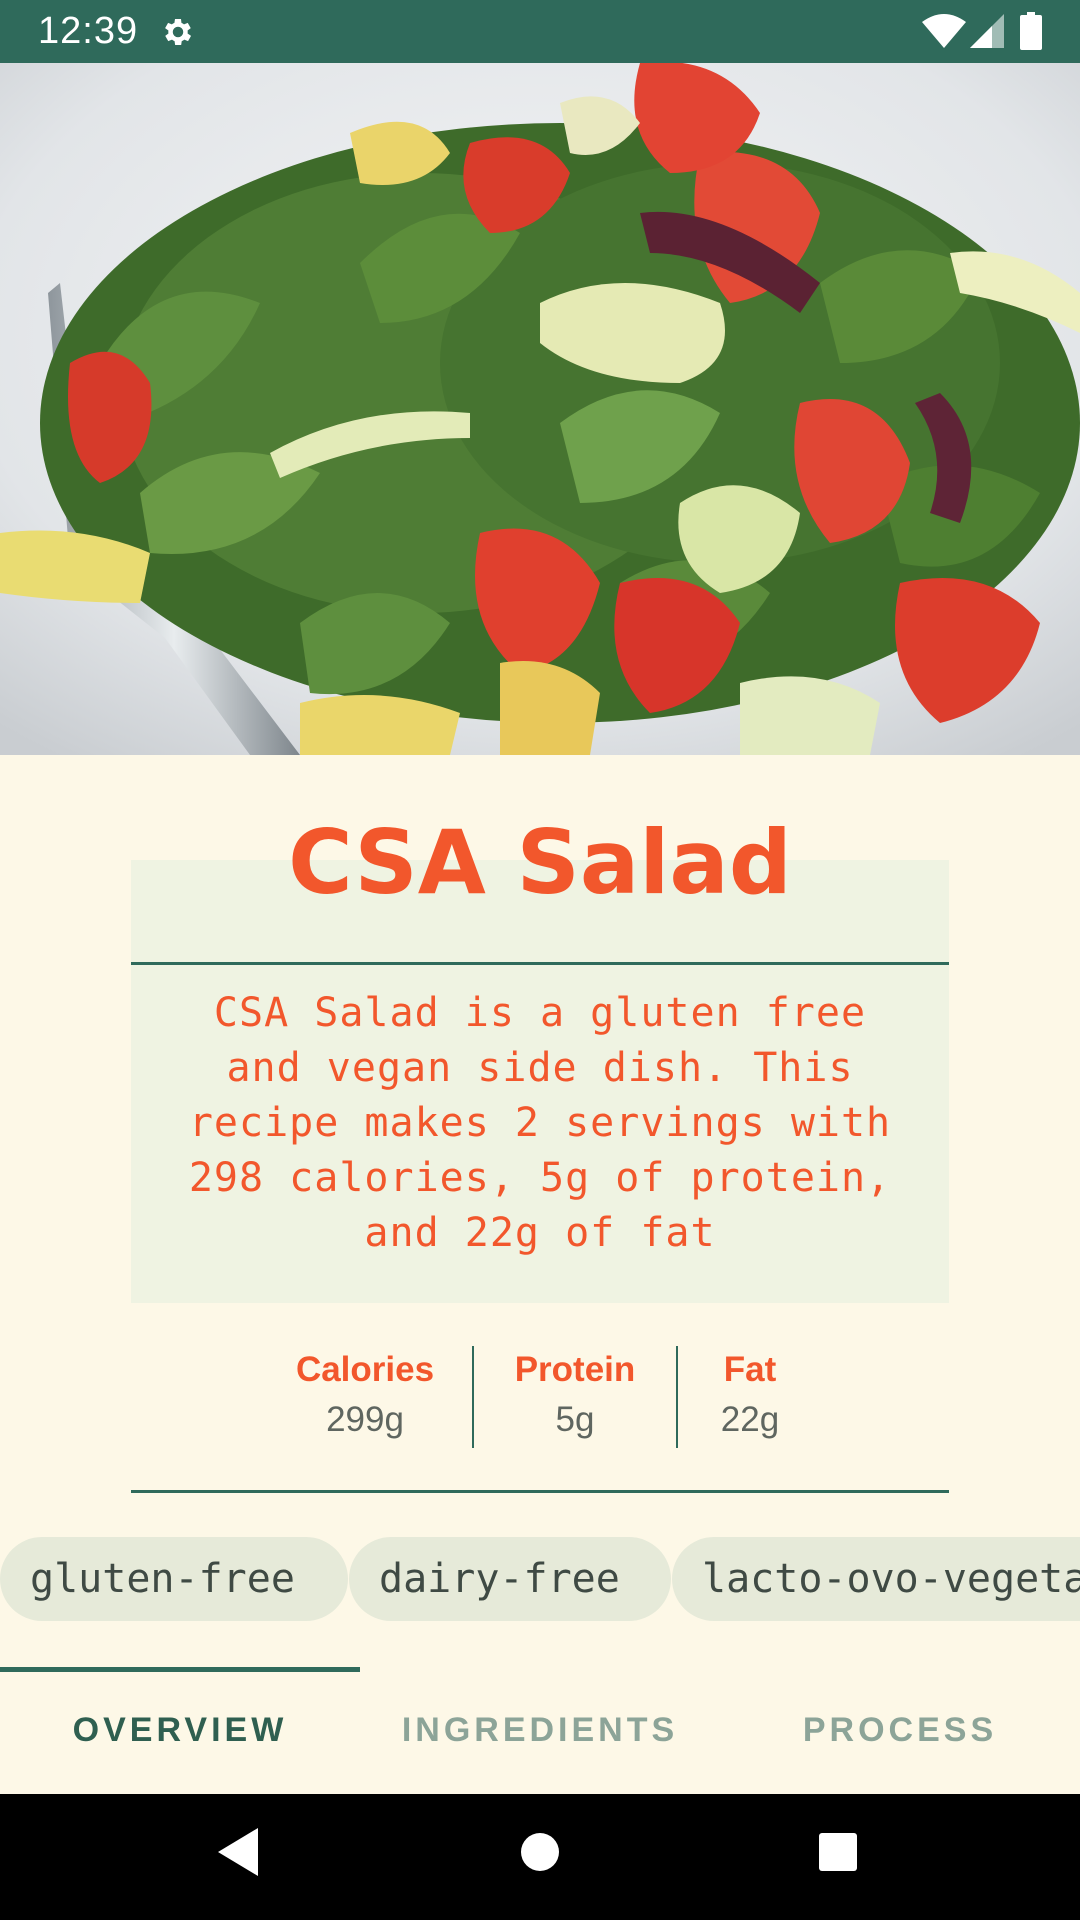 The image size is (1080, 1920). I want to click on navigation-bar, so click(540, 1857).